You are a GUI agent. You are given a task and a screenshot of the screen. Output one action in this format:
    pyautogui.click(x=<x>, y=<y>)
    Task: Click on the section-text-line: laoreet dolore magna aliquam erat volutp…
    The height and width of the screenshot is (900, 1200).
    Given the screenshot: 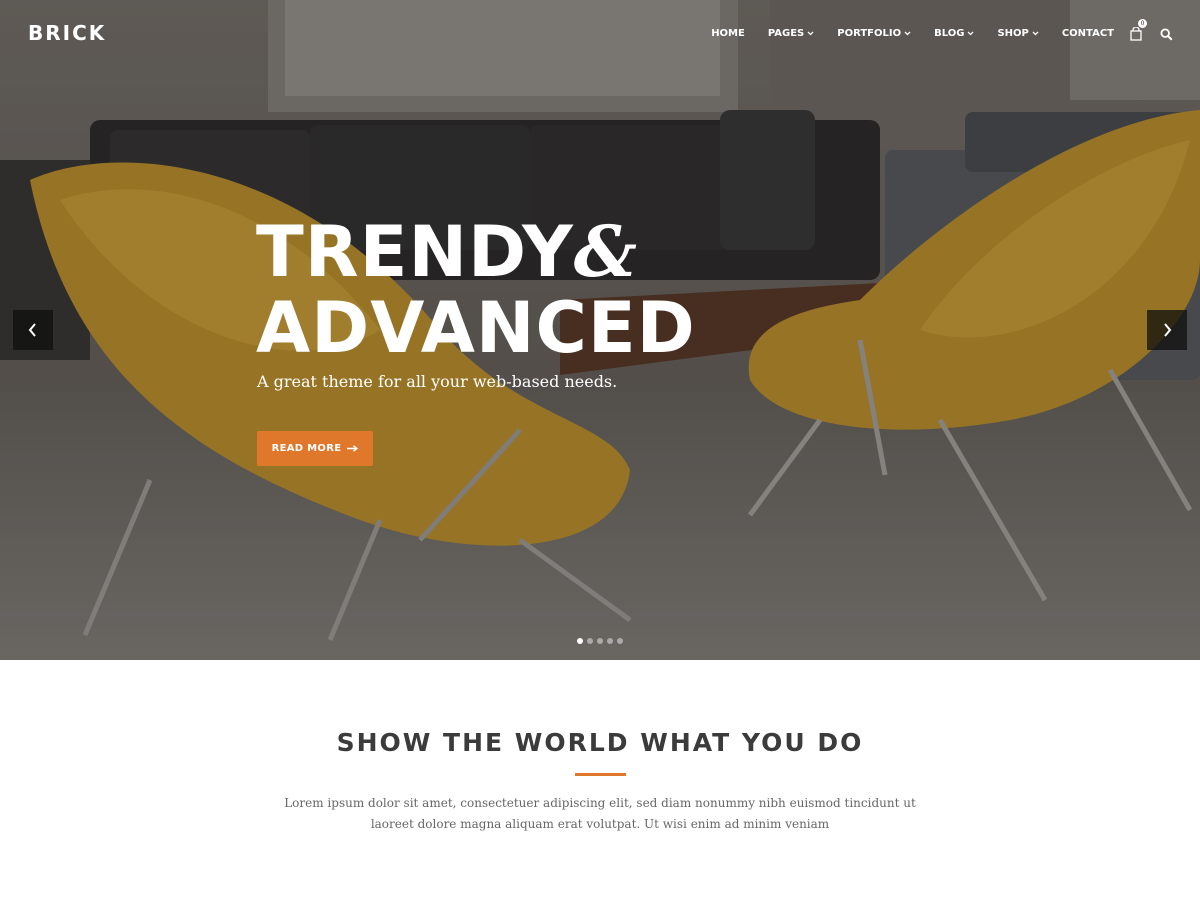 What is the action you would take?
    pyautogui.click(x=600, y=824)
    